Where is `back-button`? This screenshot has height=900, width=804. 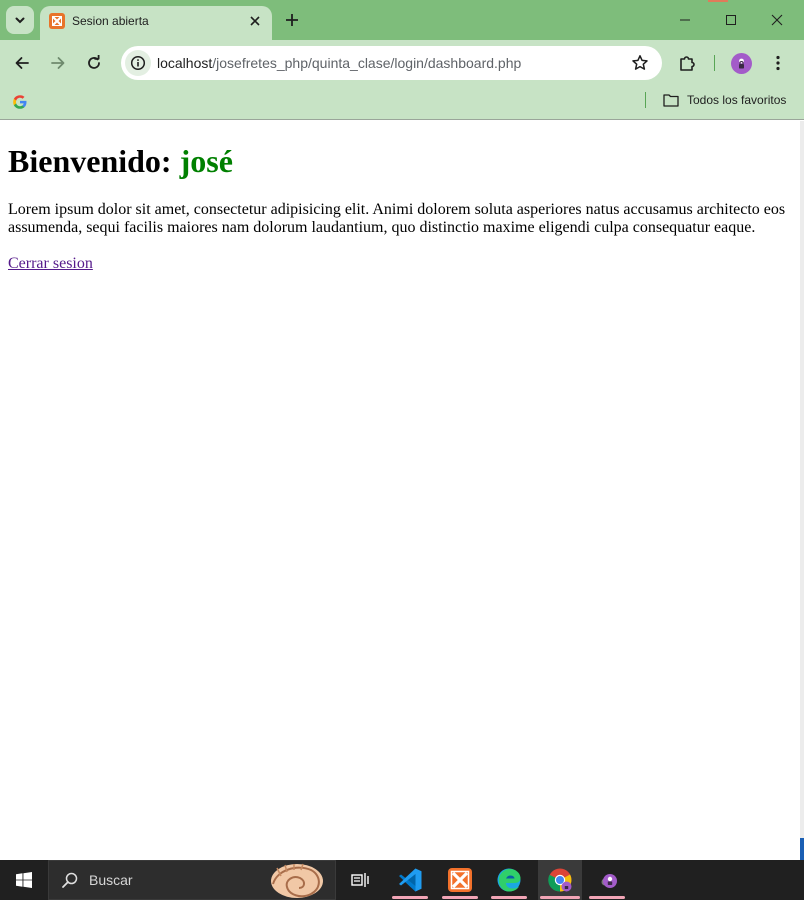
back-button is located at coordinates (22, 63).